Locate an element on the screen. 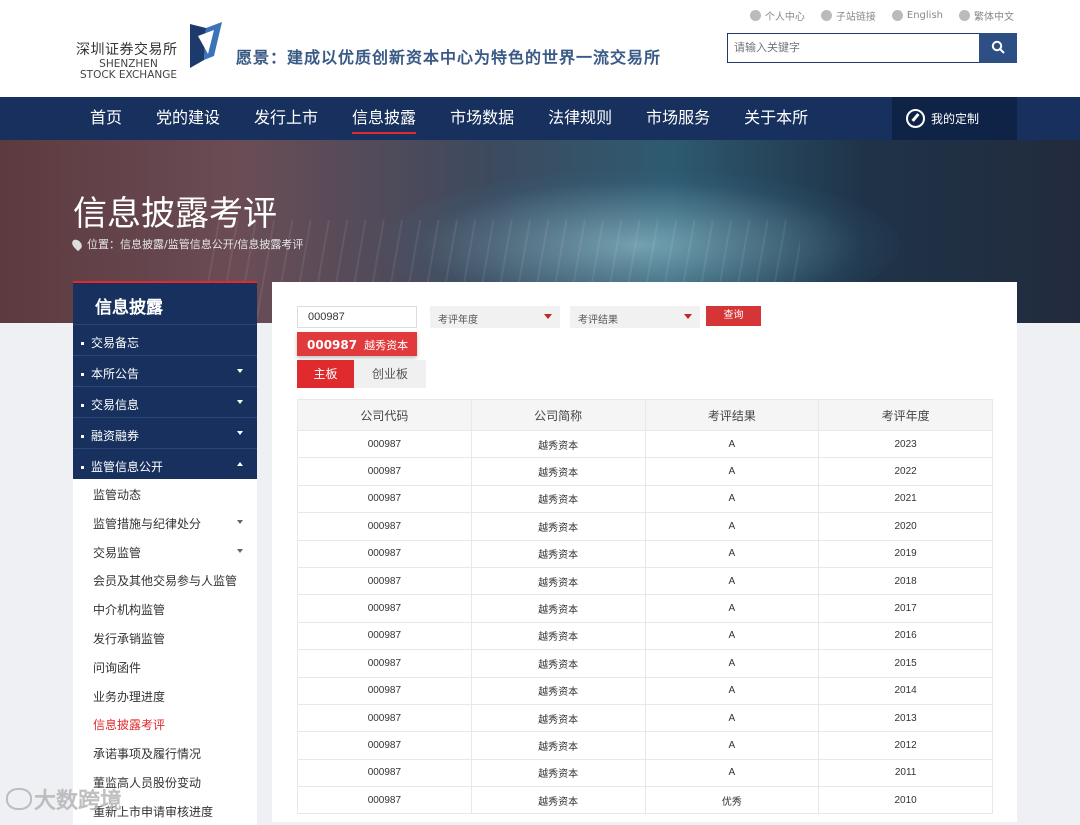  cell-year: 2020 is located at coordinates (905, 526).